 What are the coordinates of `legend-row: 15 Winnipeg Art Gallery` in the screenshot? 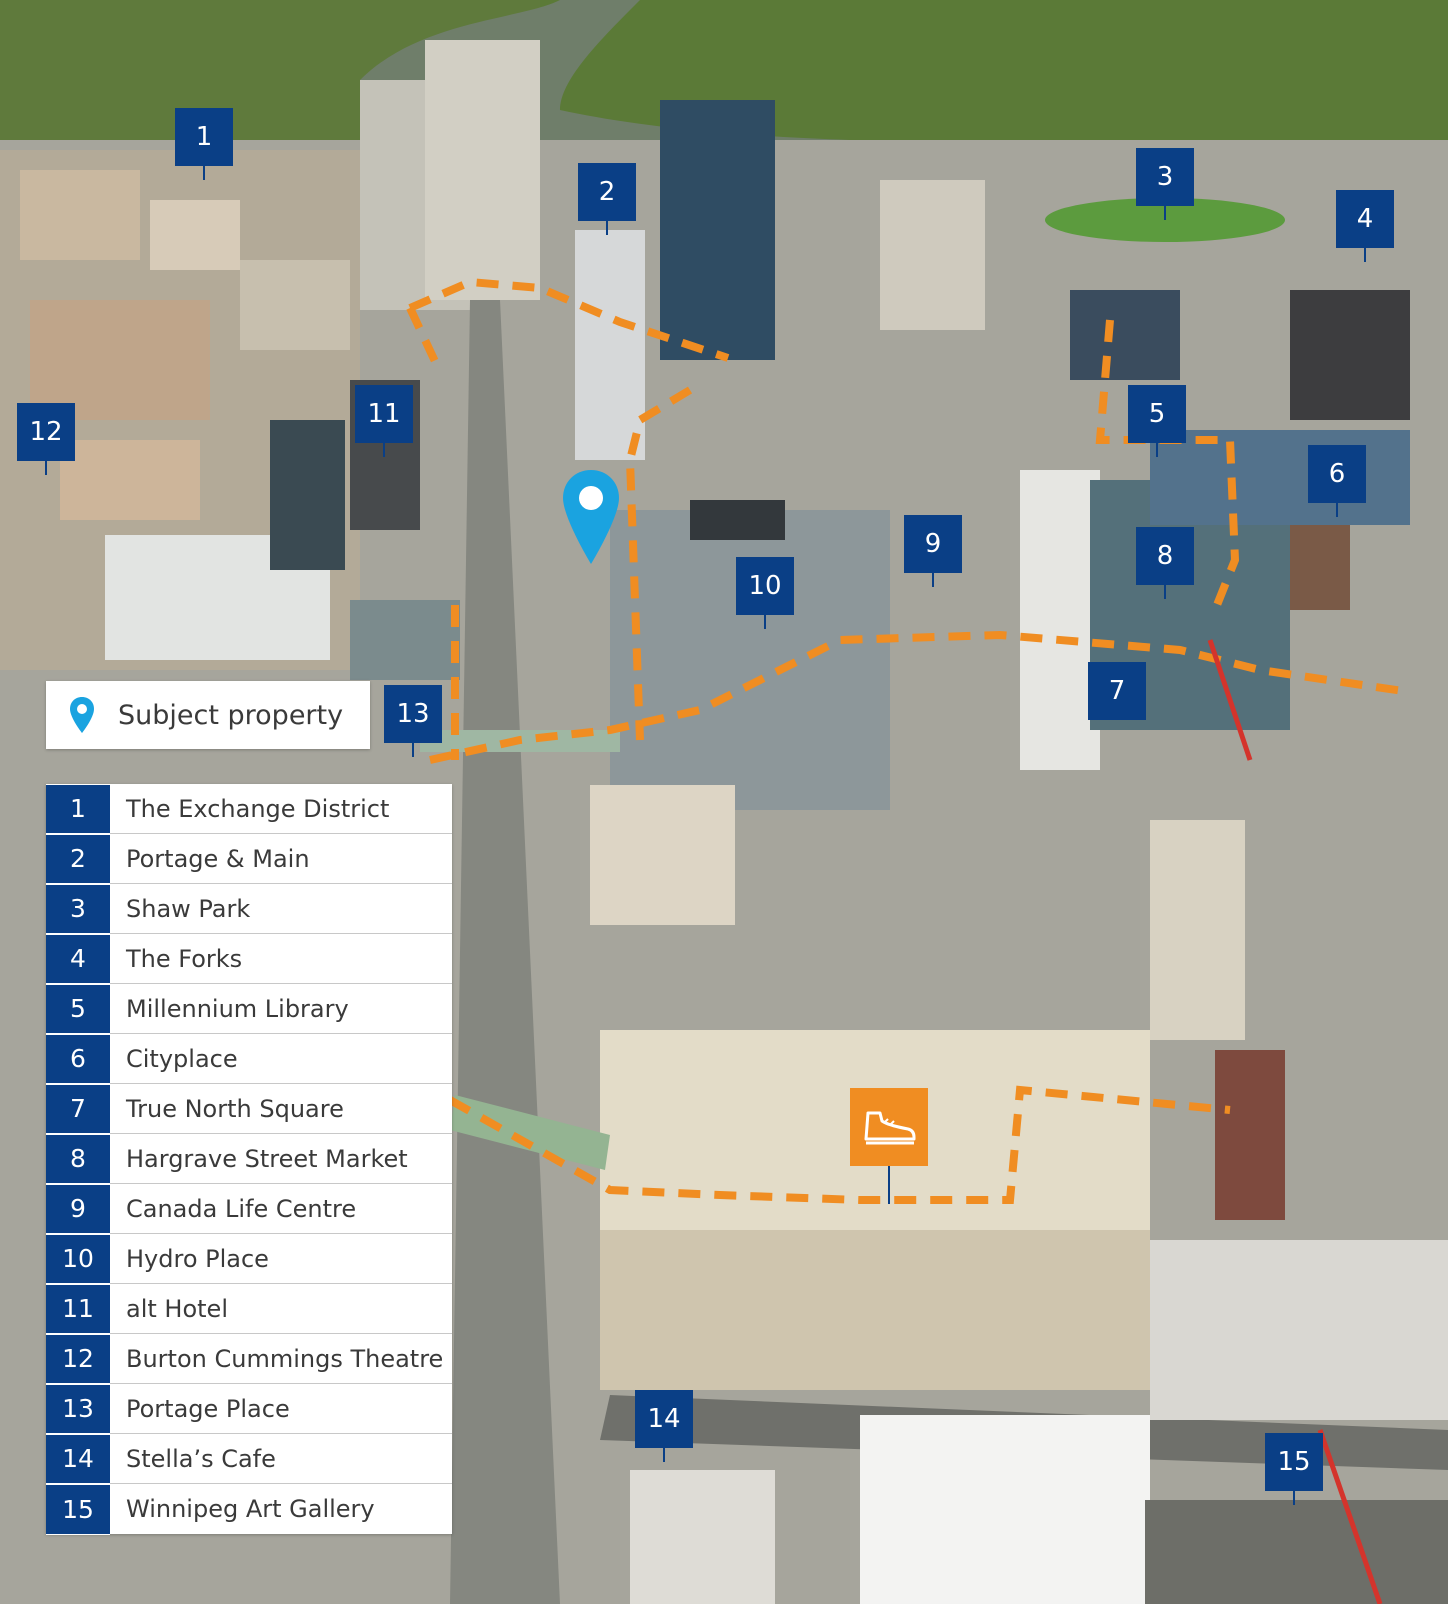 It's located at (249, 1509).